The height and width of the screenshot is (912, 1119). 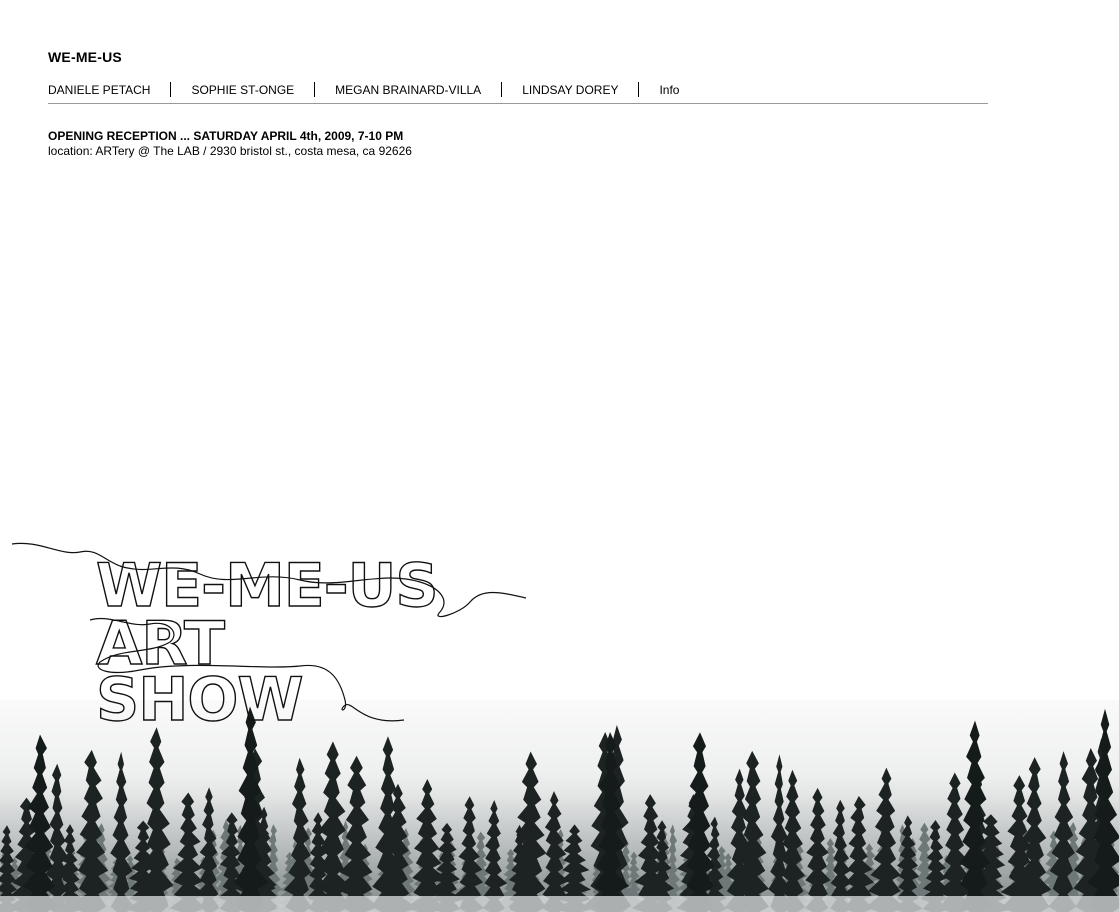 I want to click on nav-link-daniele-petach: DANIELE PETACH, so click(x=99, y=90).